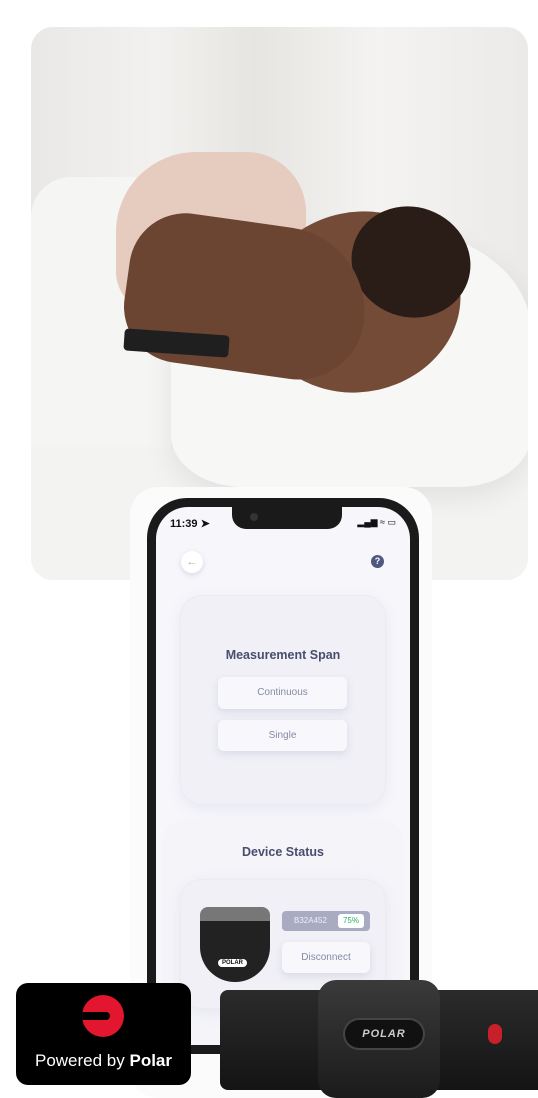  I want to click on disconnect-button: Disconnect, so click(326, 957).